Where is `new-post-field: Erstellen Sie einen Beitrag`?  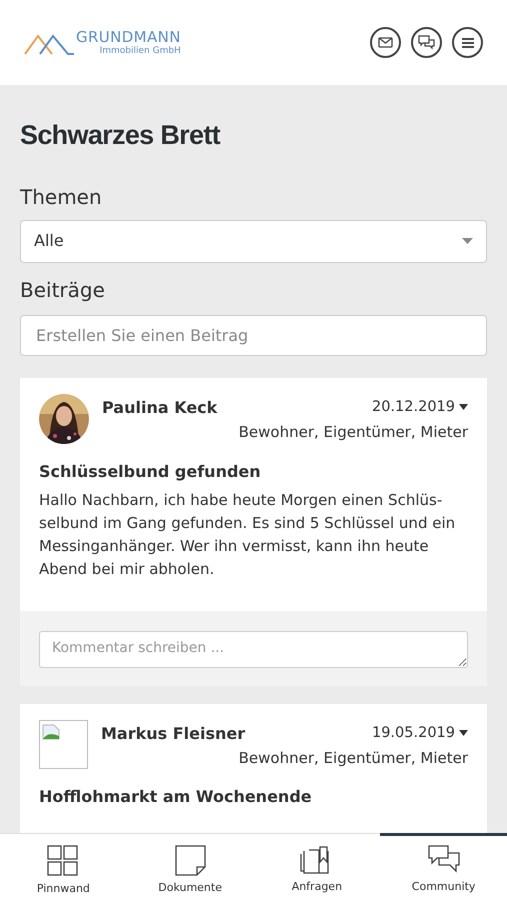 new-post-field: Erstellen Sie einen Beitrag is located at coordinates (253, 335).